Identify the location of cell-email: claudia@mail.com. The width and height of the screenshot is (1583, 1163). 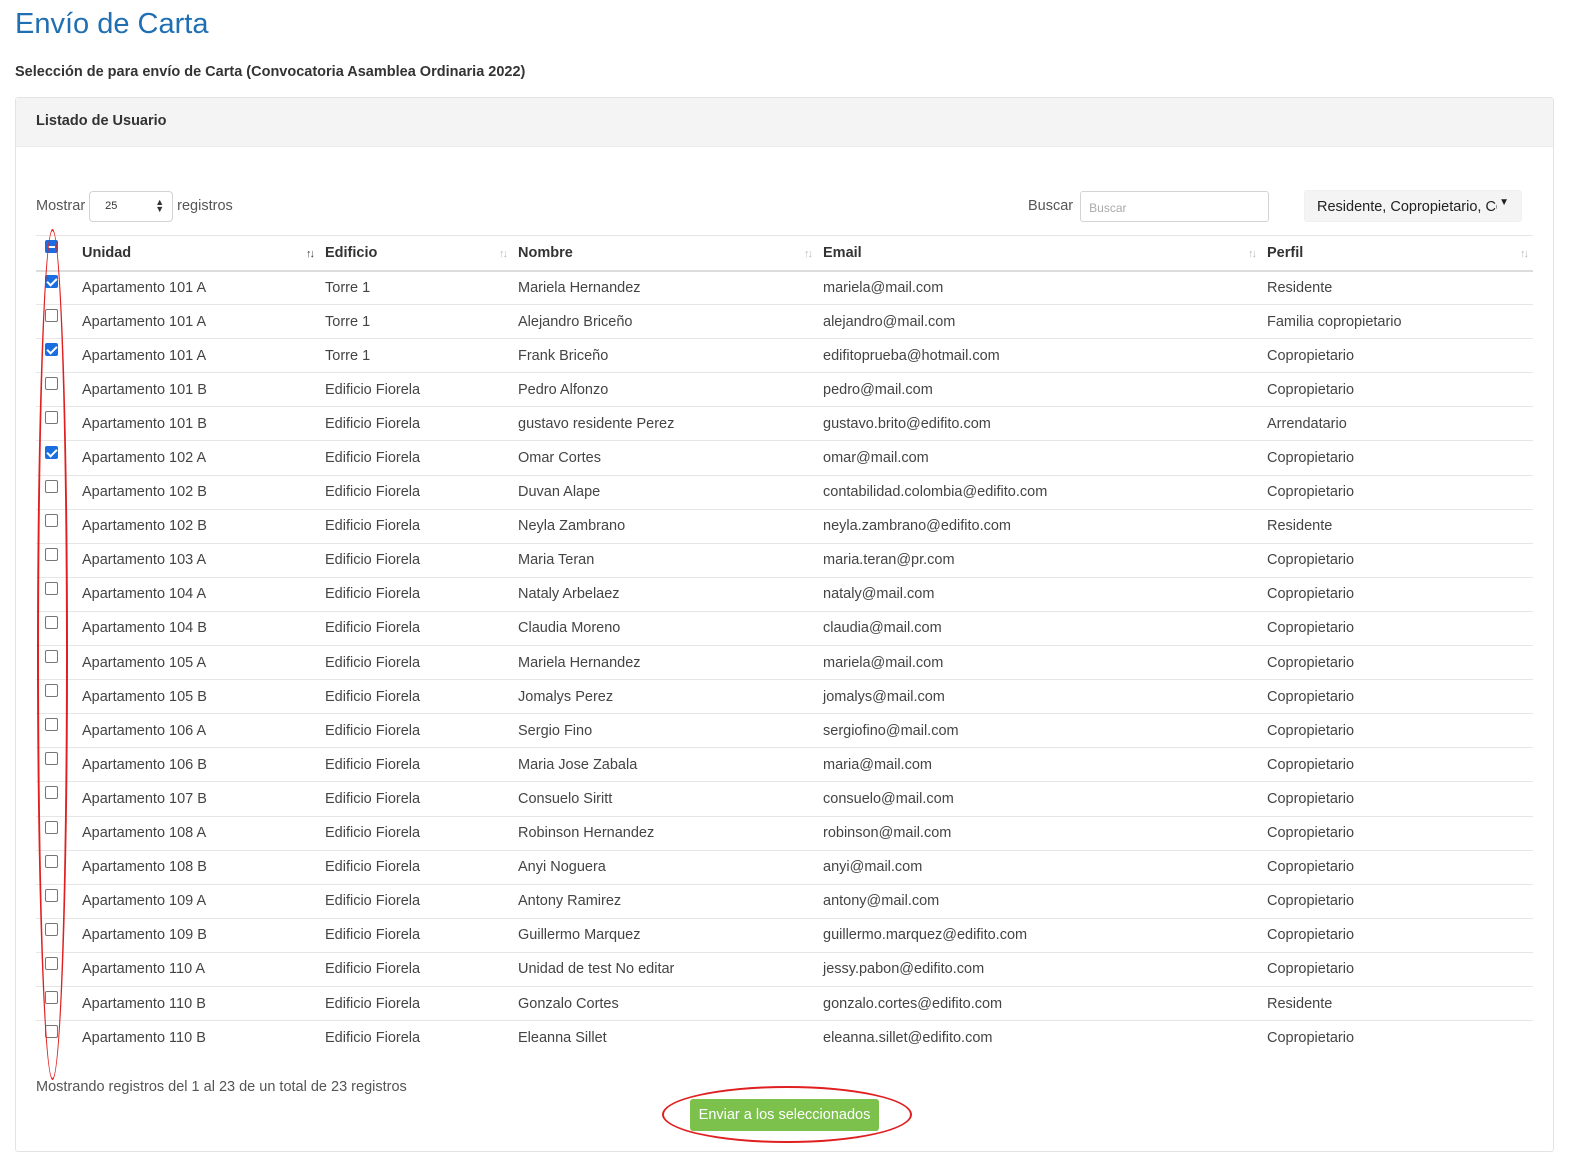
(1039, 629).